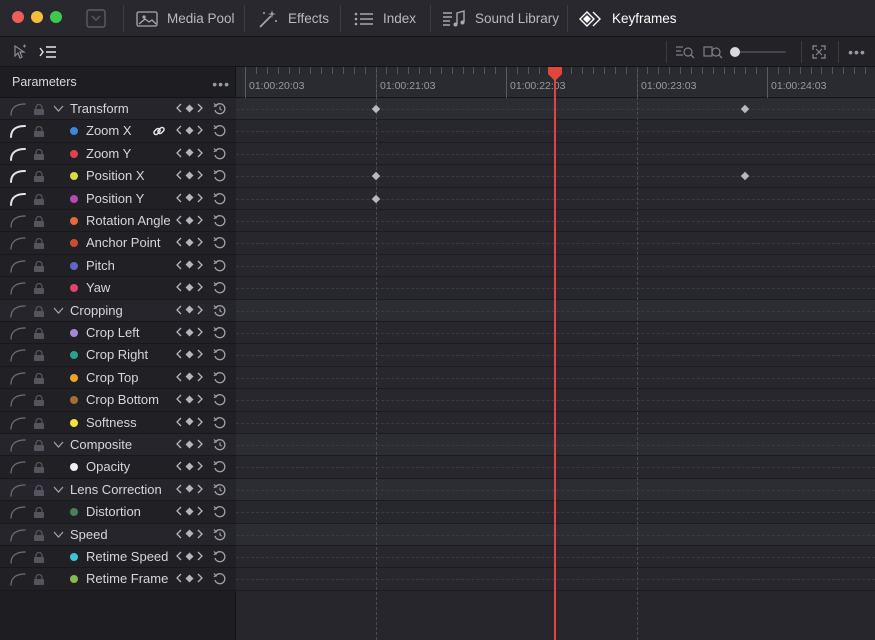 The width and height of the screenshot is (875, 640). Describe the element at coordinates (18, 17) in the screenshot. I see `close-window-button` at that location.